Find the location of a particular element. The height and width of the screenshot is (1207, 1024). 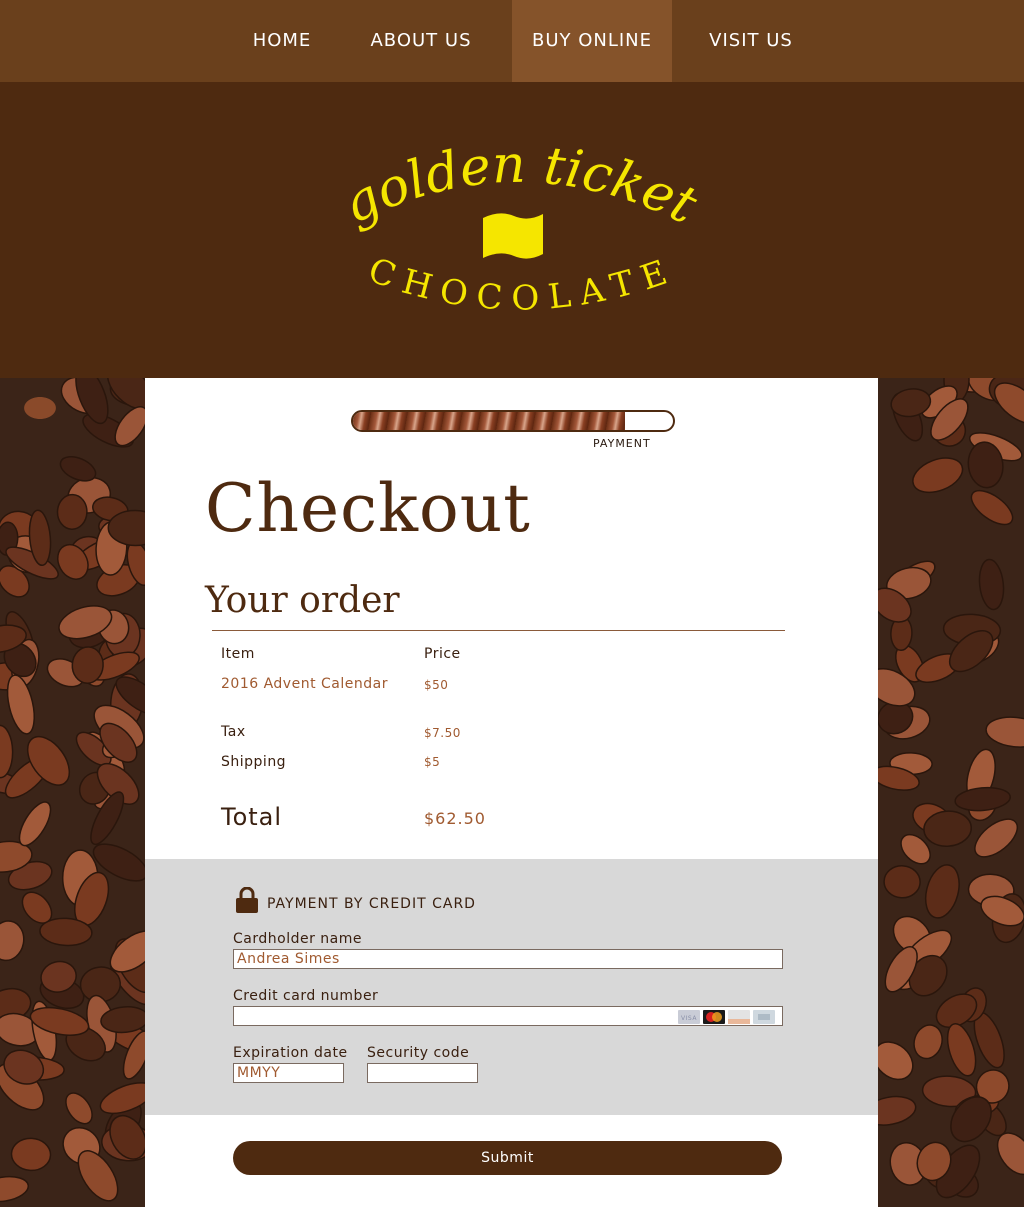

top-navigation: HOME ABOUT US BUY ONLINE VISIT US is located at coordinates (512, 41).